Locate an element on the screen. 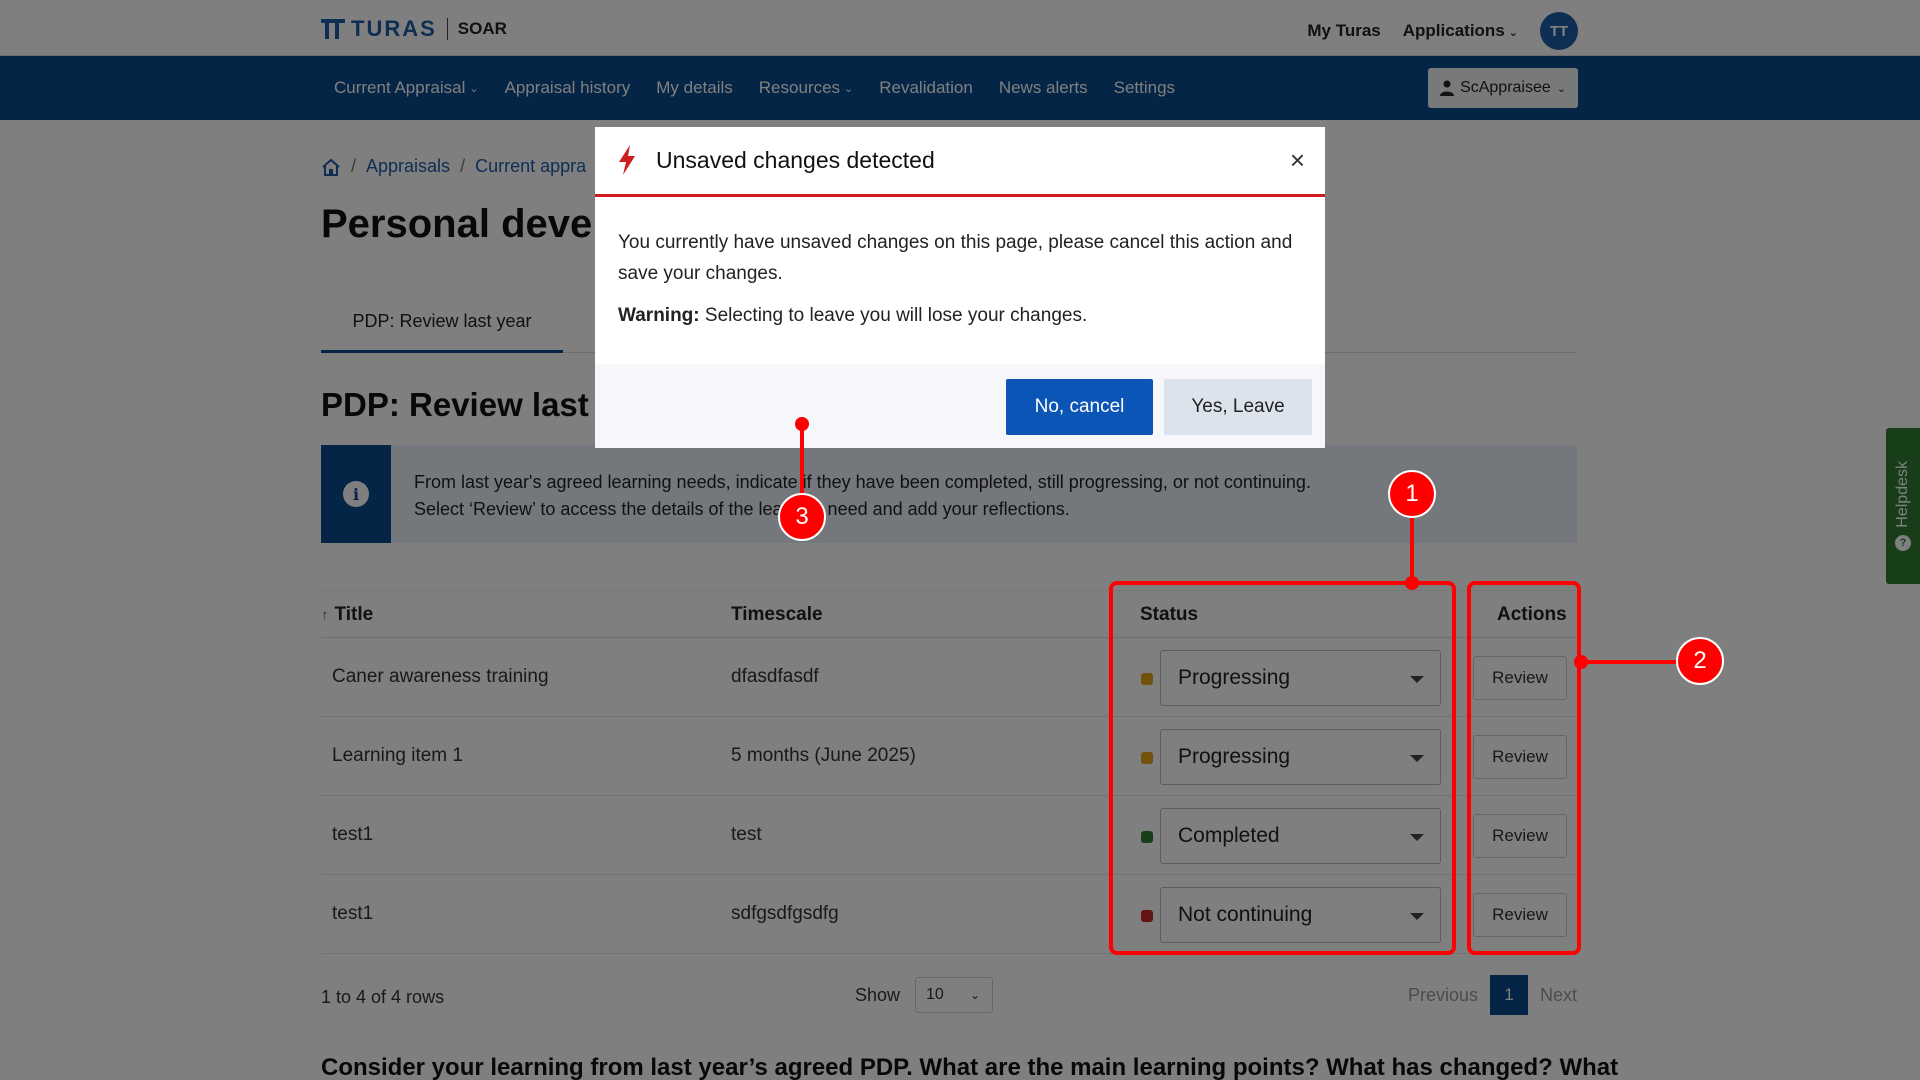 The image size is (1920, 1080). annotation-1-connector is located at coordinates (1412, 549).